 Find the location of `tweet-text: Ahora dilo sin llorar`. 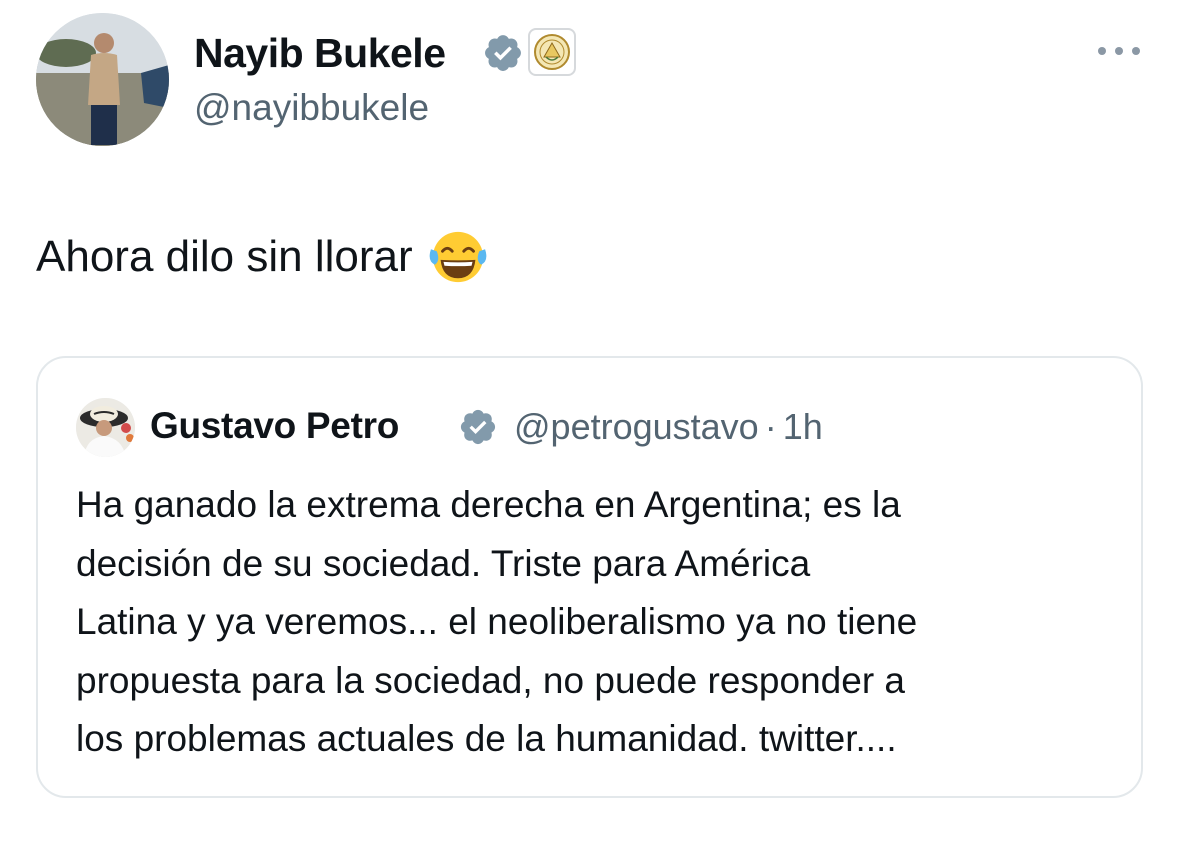

tweet-text: Ahora dilo sin llorar is located at coordinates (224, 256).